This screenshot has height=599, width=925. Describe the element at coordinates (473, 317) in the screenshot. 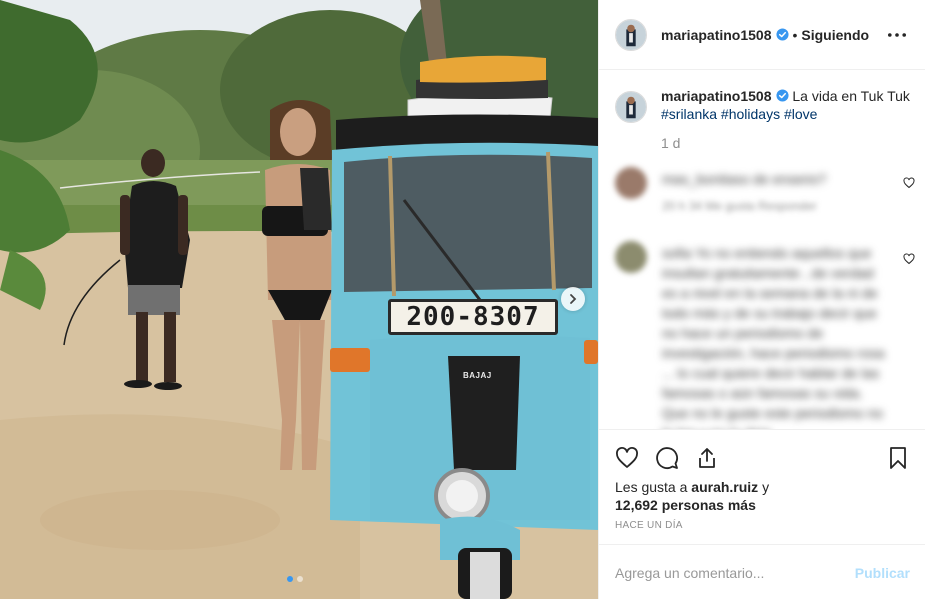

I see `license-plate: 200-8307` at that location.